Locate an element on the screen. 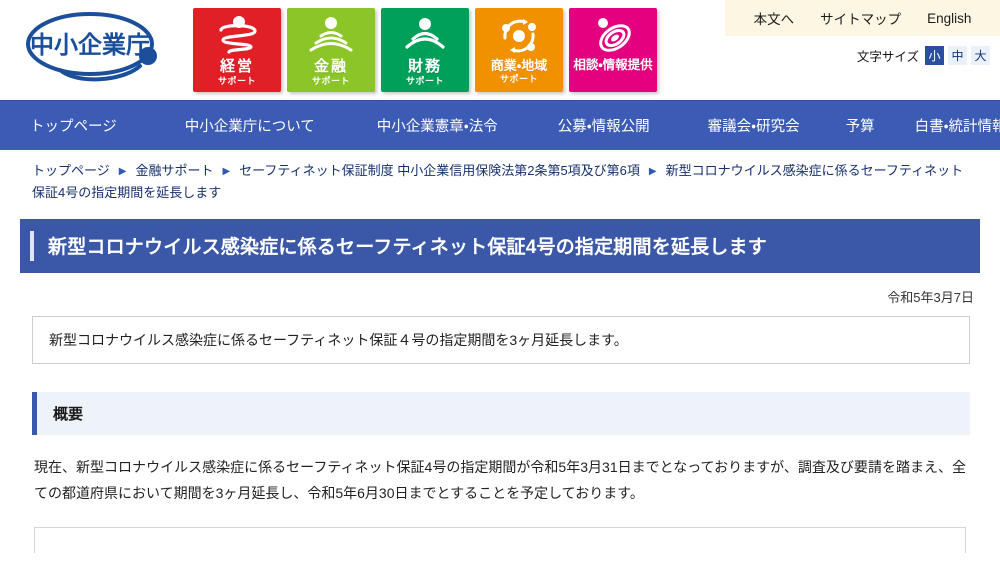  wifi-arc-icon is located at coordinates (425, 33).